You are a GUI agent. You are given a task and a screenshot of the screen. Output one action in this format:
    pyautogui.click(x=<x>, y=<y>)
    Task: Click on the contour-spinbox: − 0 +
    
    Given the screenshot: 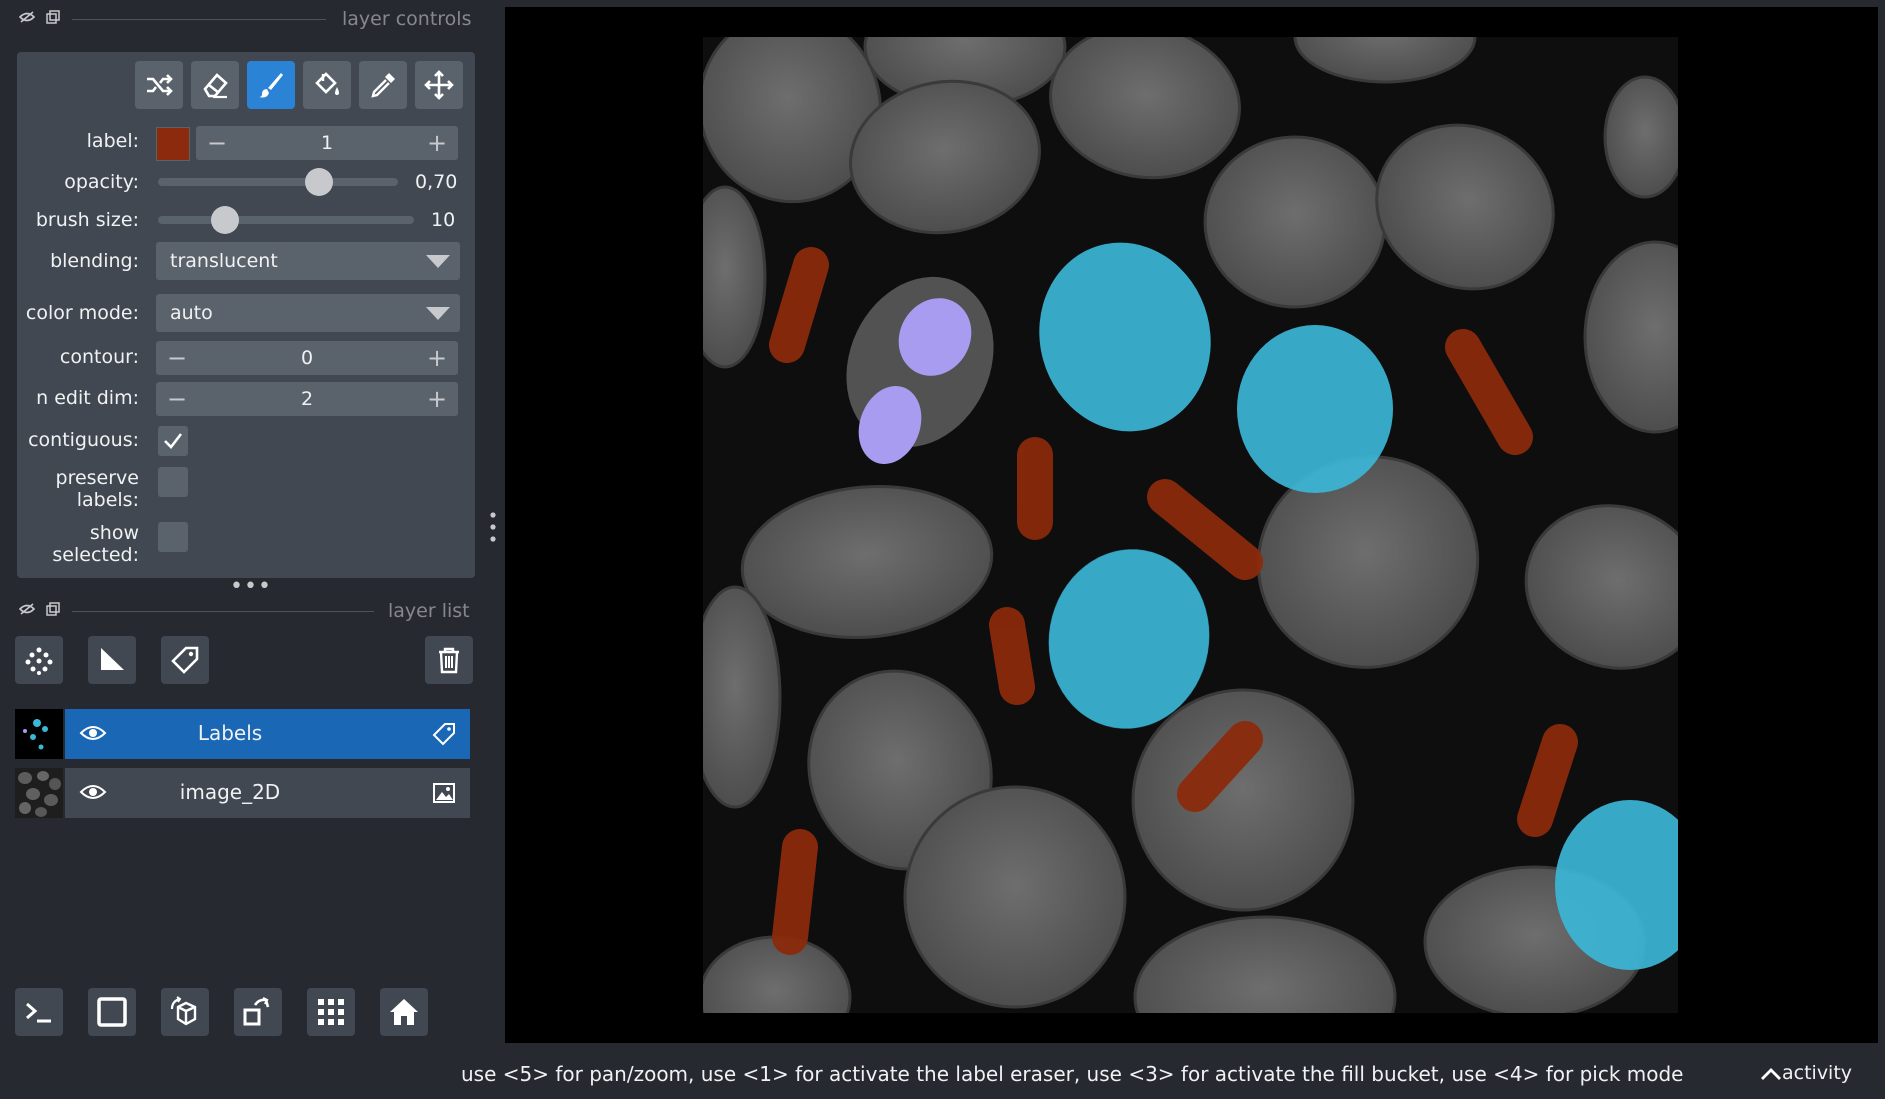 What is the action you would take?
    pyautogui.click(x=307, y=358)
    